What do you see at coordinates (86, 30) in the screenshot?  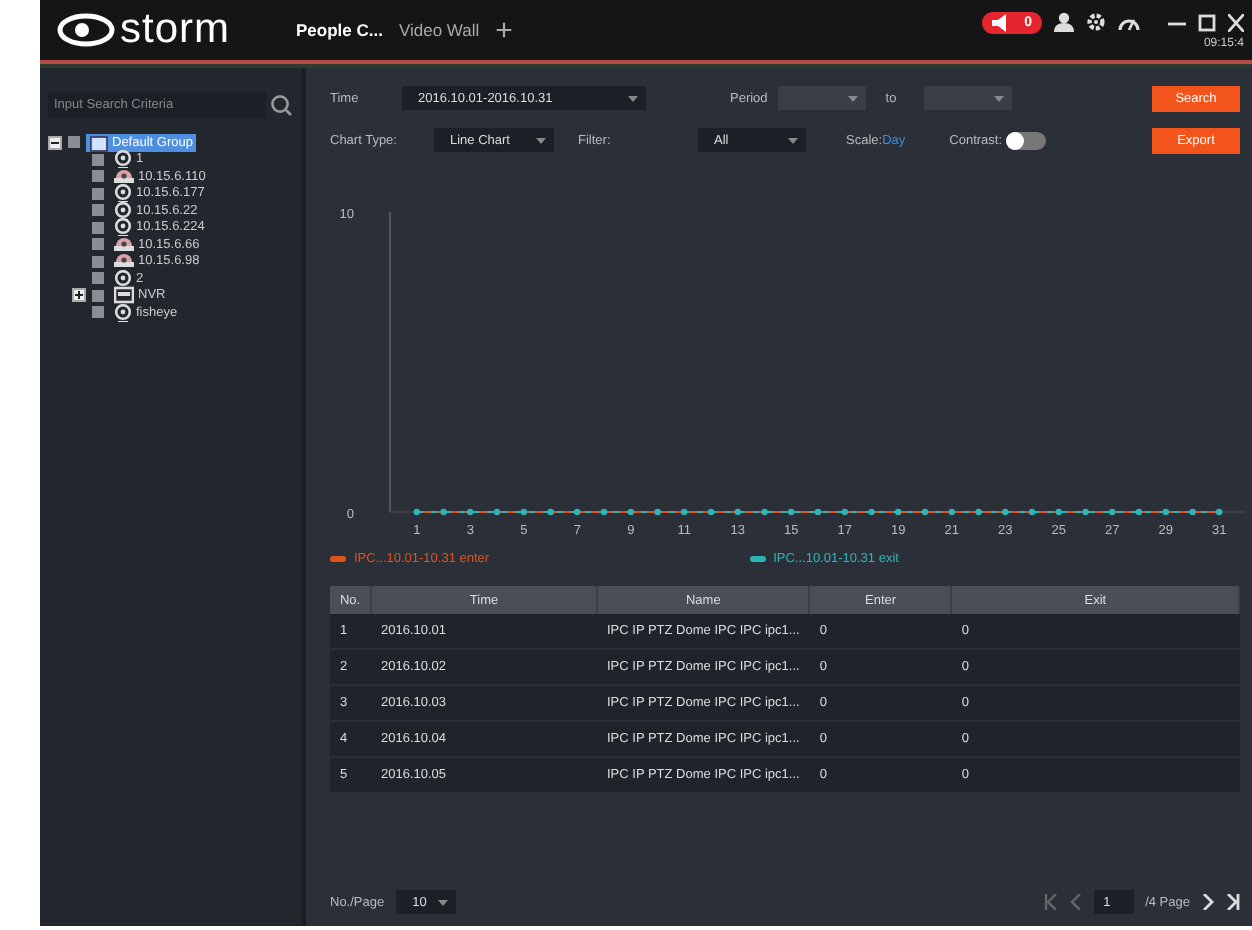 I see `eye-logo-icon` at bounding box center [86, 30].